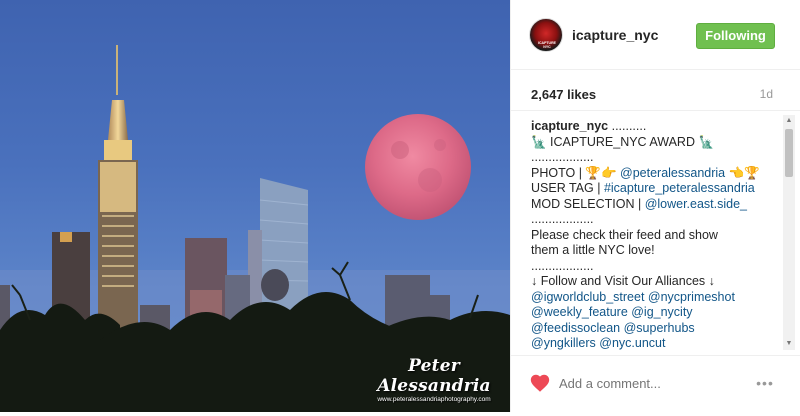 The width and height of the screenshot is (800, 416). Describe the element at coordinates (655, 344) in the screenshot. I see `alliance-links: @yngkillers @nyc.uncut` at that location.